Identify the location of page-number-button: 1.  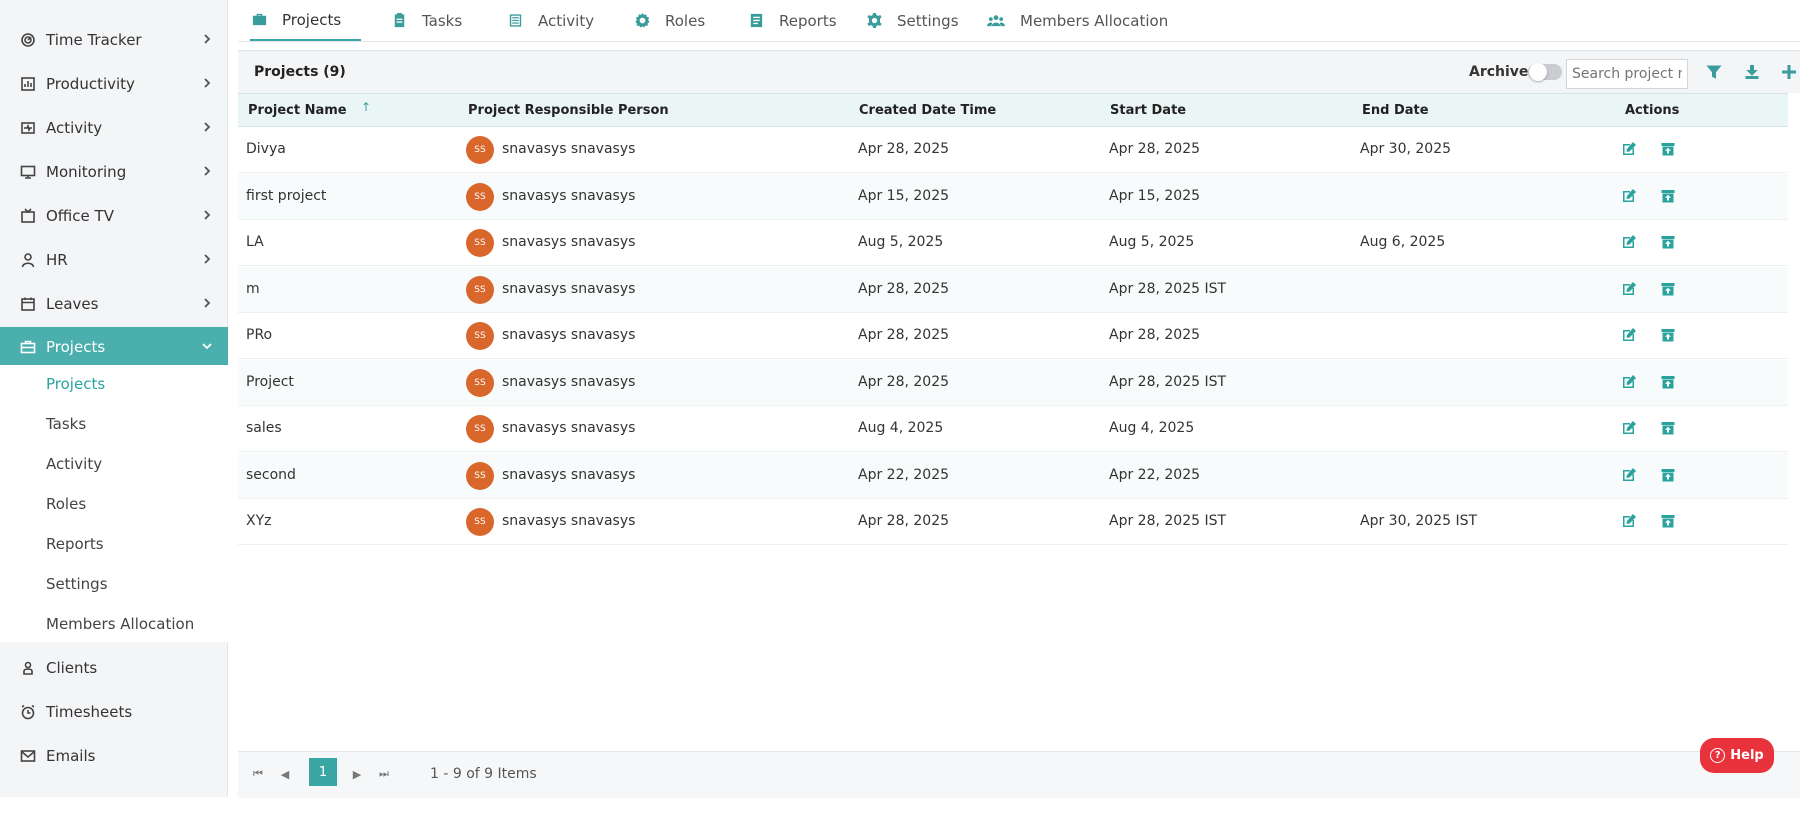
(323, 772).